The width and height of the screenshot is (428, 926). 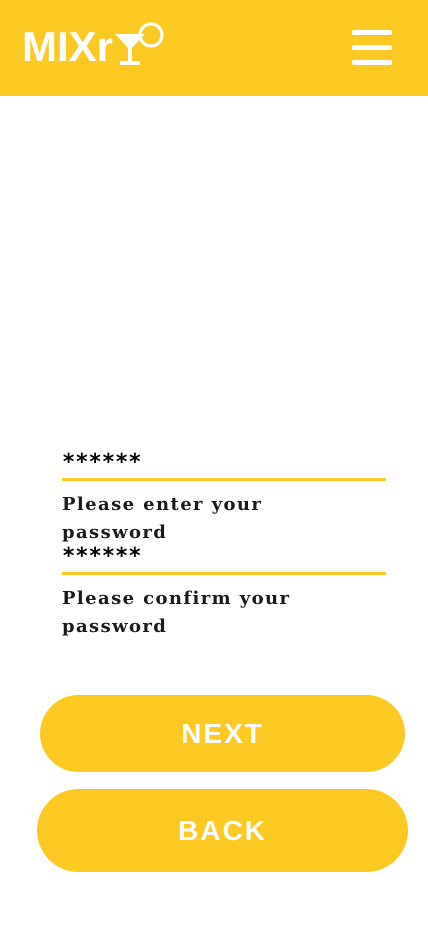 I want to click on password-field: Please enter your password, so click(x=224, y=497).